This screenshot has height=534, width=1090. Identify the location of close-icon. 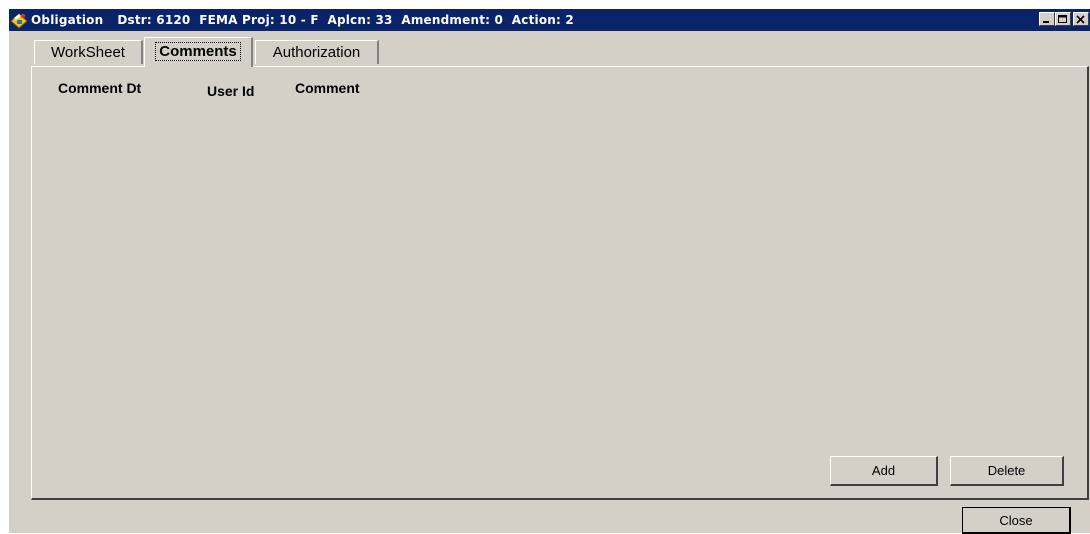
(1080, 19).